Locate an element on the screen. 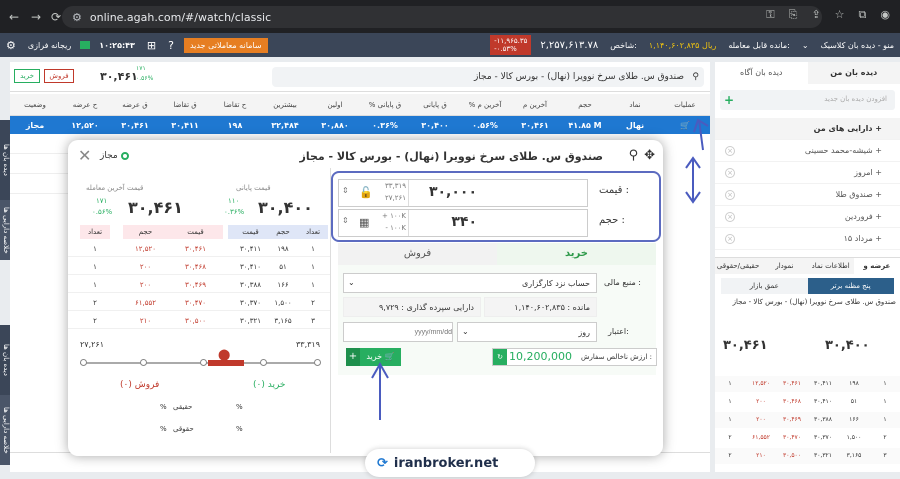  tab-info: اطلاعات نماد is located at coordinates (831, 266).